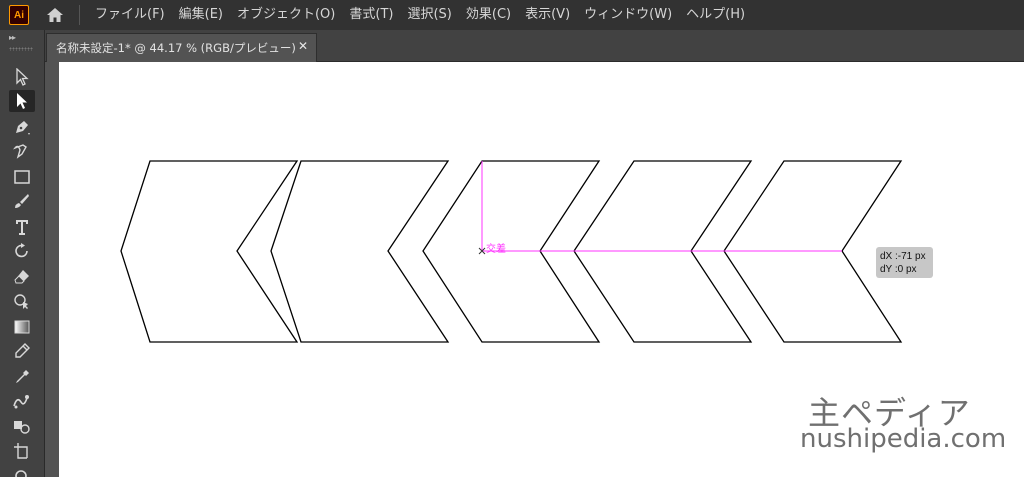 The image size is (1024, 477). I want to click on tools-panel: ▸▸, so click(22, 253).